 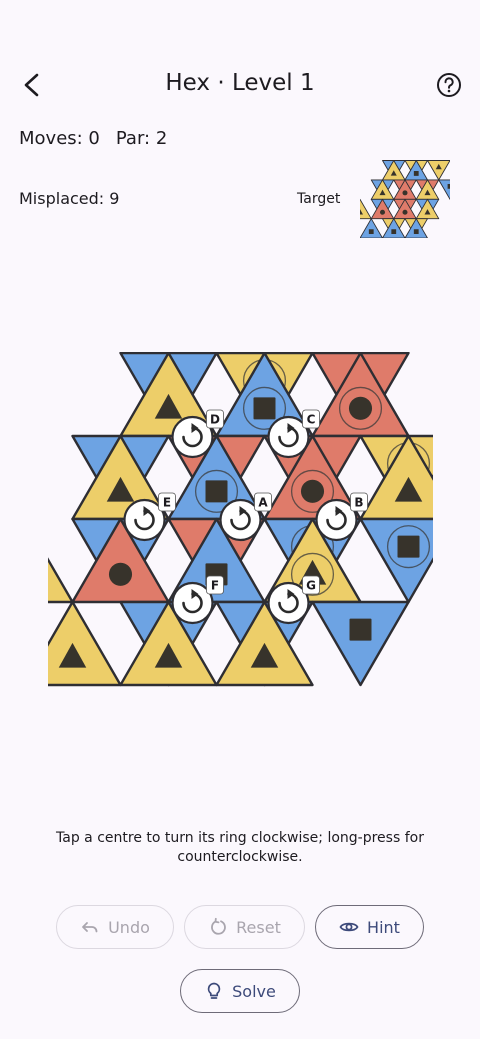 I want to click on hint-button: Hint, so click(x=369, y=927).